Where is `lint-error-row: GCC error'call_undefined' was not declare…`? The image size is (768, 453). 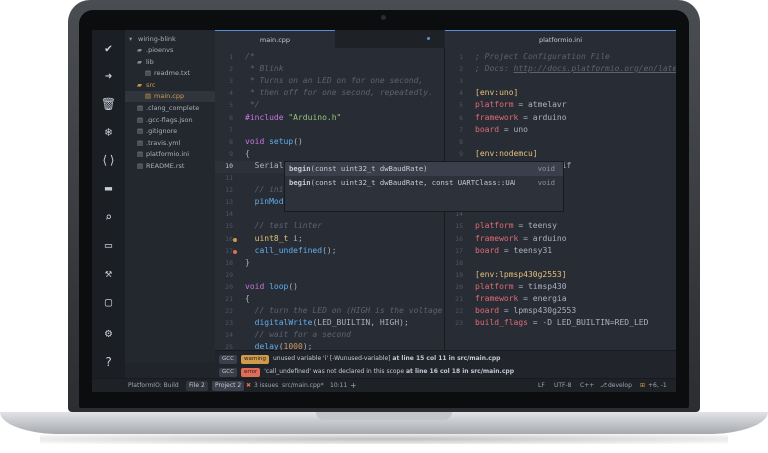
lint-error-row: GCC error'call_undefined' was not declare… is located at coordinates (366, 372).